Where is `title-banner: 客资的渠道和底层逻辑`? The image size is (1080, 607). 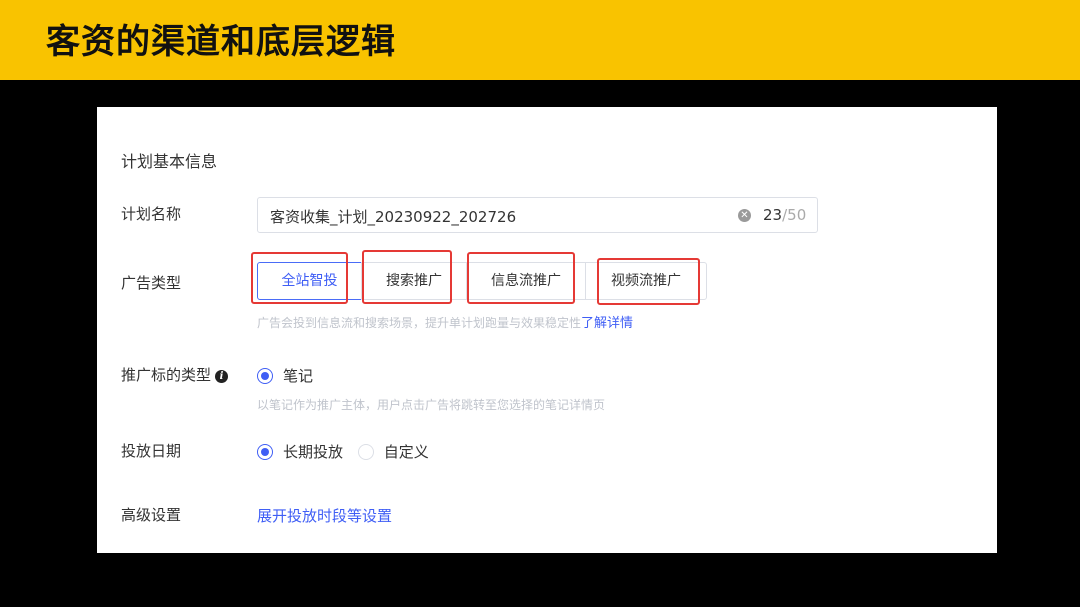
title-banner: 客资的渠道和底层逻辑 is located at coordinates (540, 40).